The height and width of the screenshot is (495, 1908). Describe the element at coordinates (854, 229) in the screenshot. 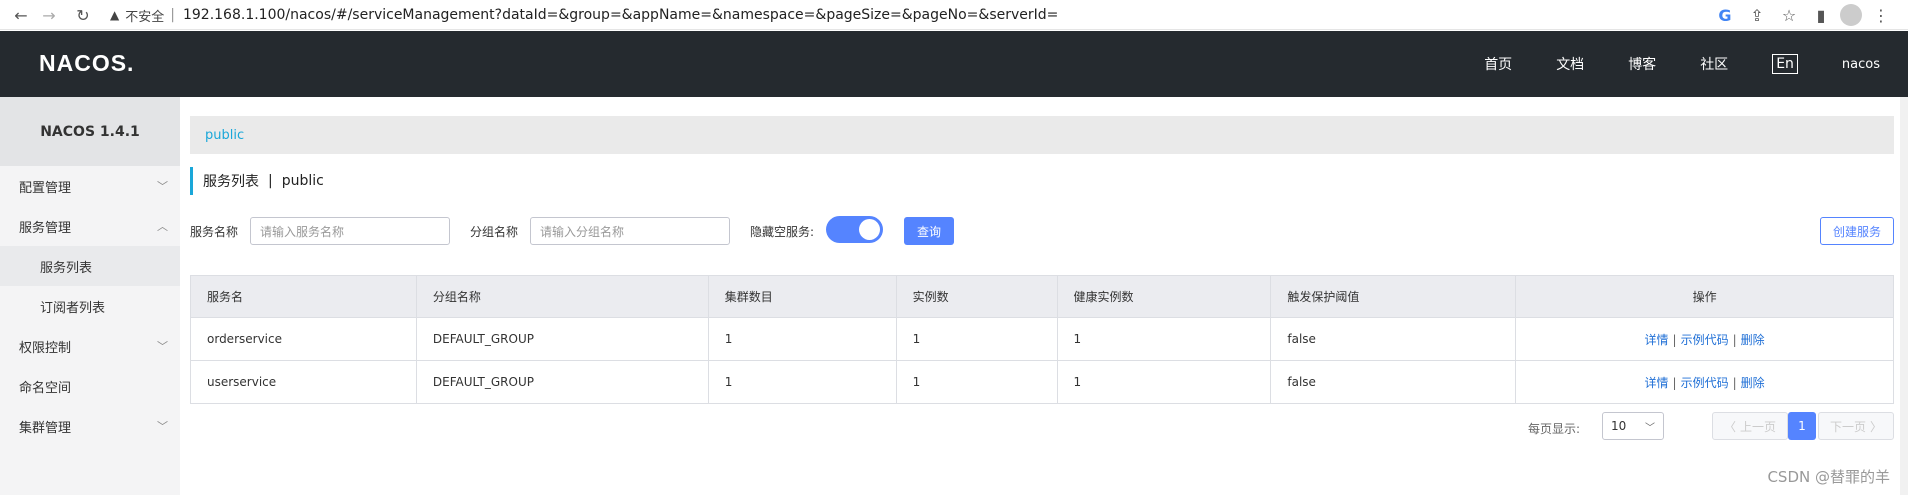

I see `hide-empty-toggle` at that location.